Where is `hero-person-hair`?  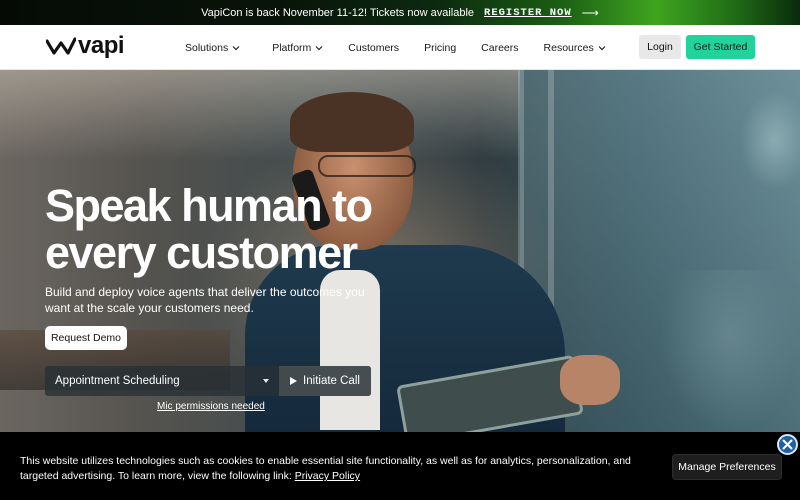 hero-person-hair is located at coordinates (352, 122).